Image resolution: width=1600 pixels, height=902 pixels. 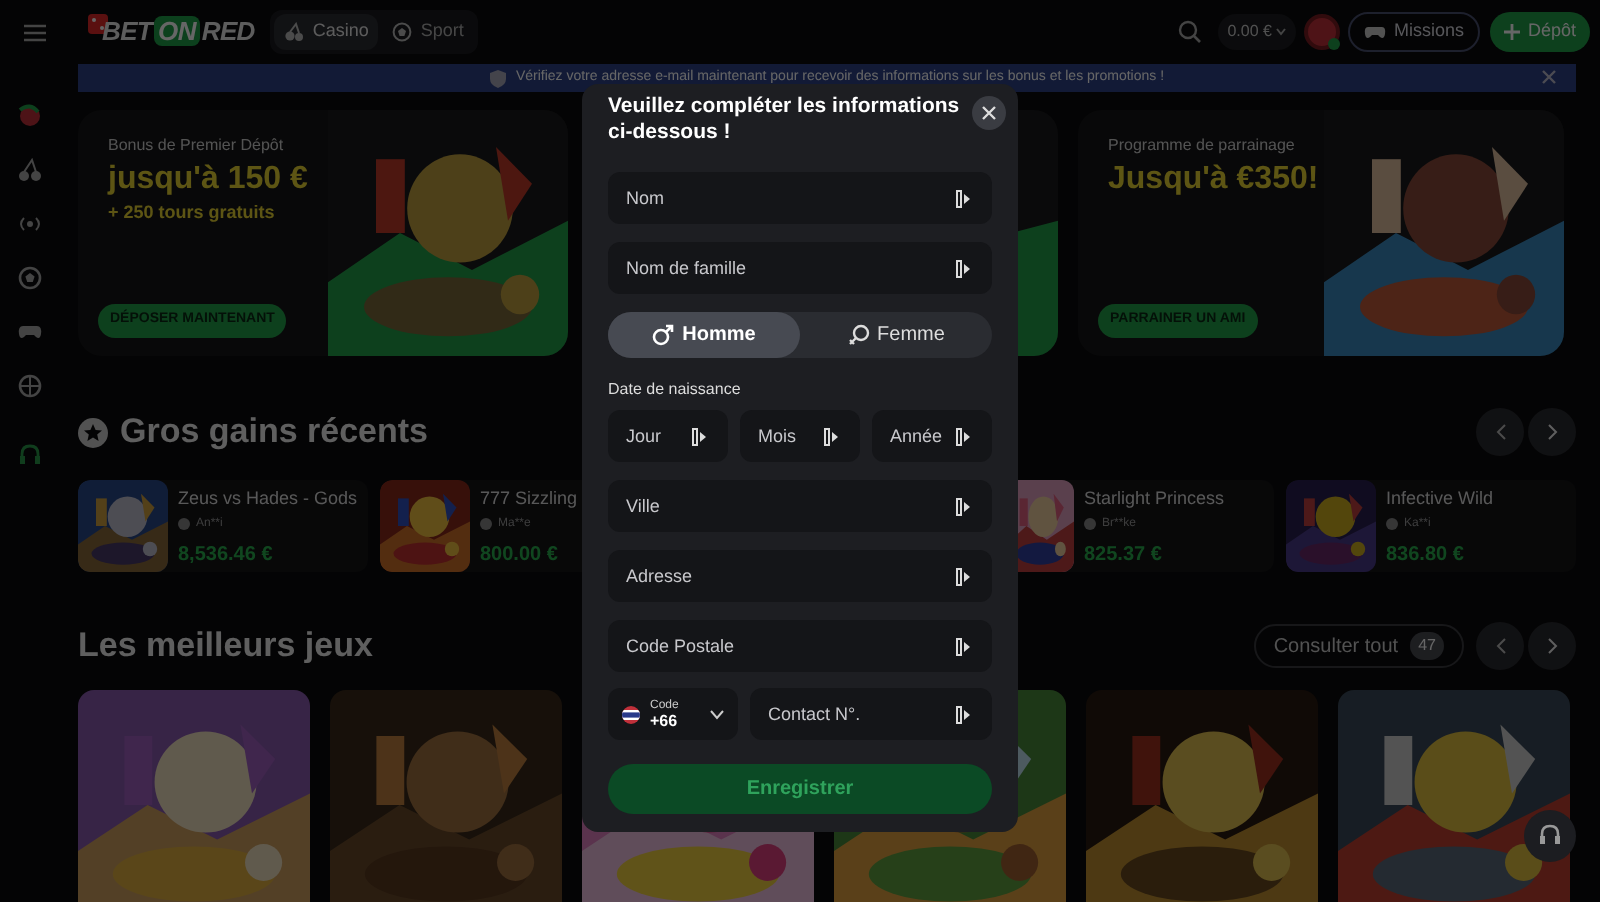 What do you see at coordinates (1124, 555) in the screenshot?
I see `win-amount: 825.37 €` at bounding box center [1124, 555].